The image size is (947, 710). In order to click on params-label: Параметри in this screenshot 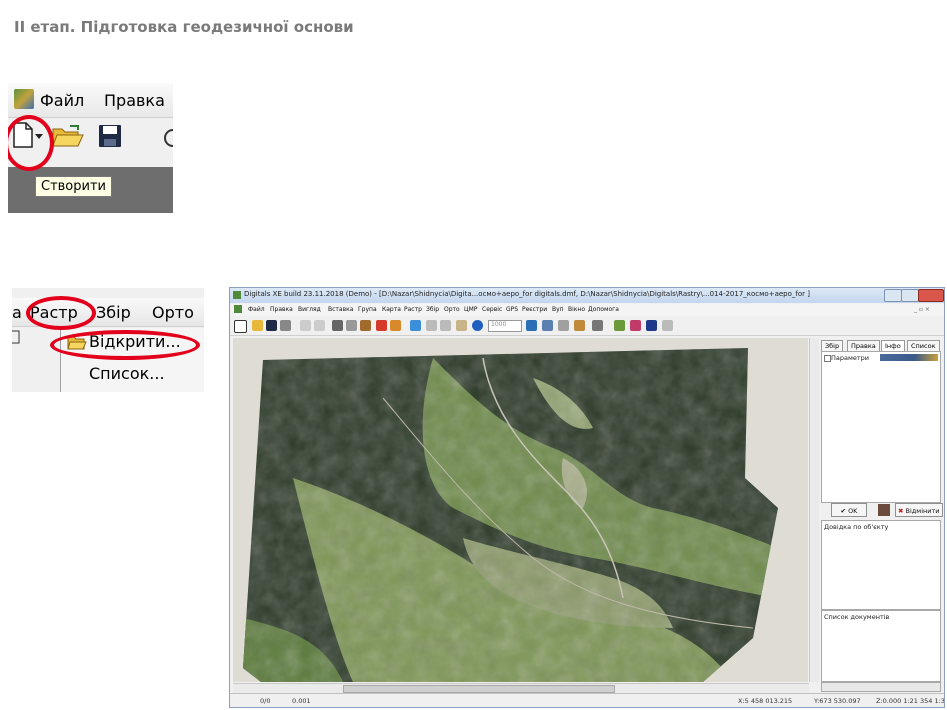, I will do `click(850, 358)`.